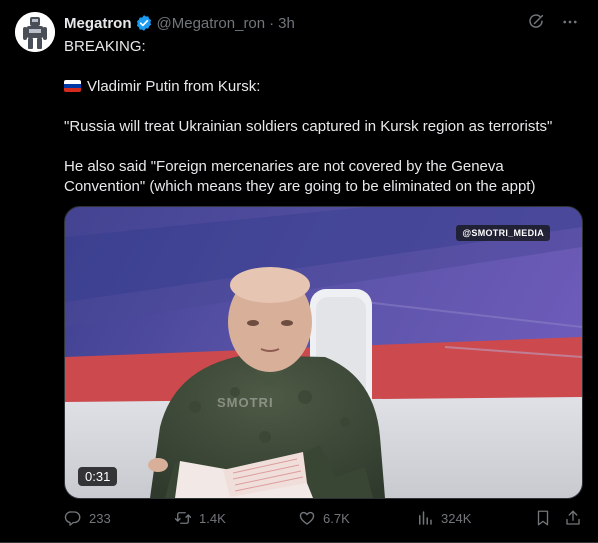  I want to click on avatar, so click(35, 32).